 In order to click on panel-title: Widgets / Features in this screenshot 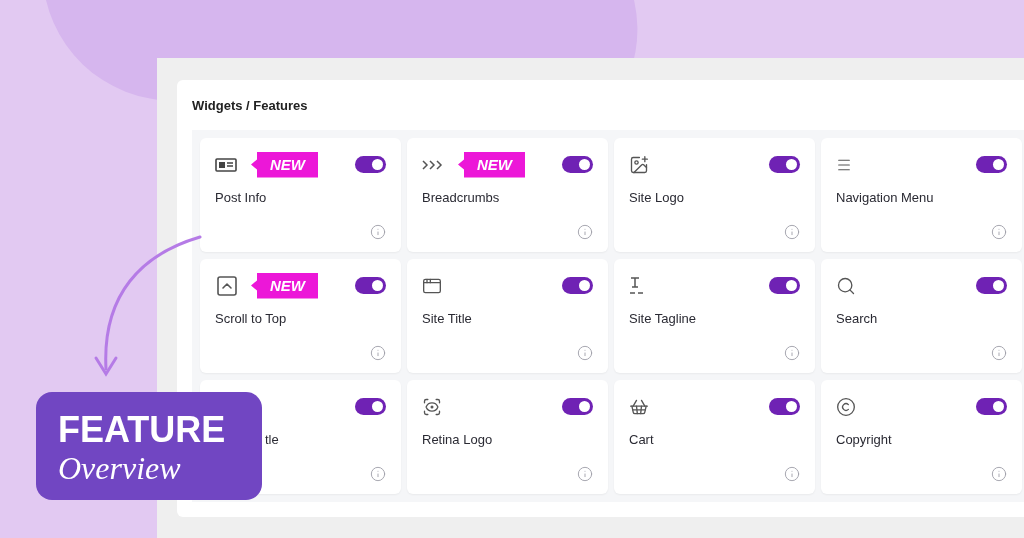, I will do `click(250, 105)`.